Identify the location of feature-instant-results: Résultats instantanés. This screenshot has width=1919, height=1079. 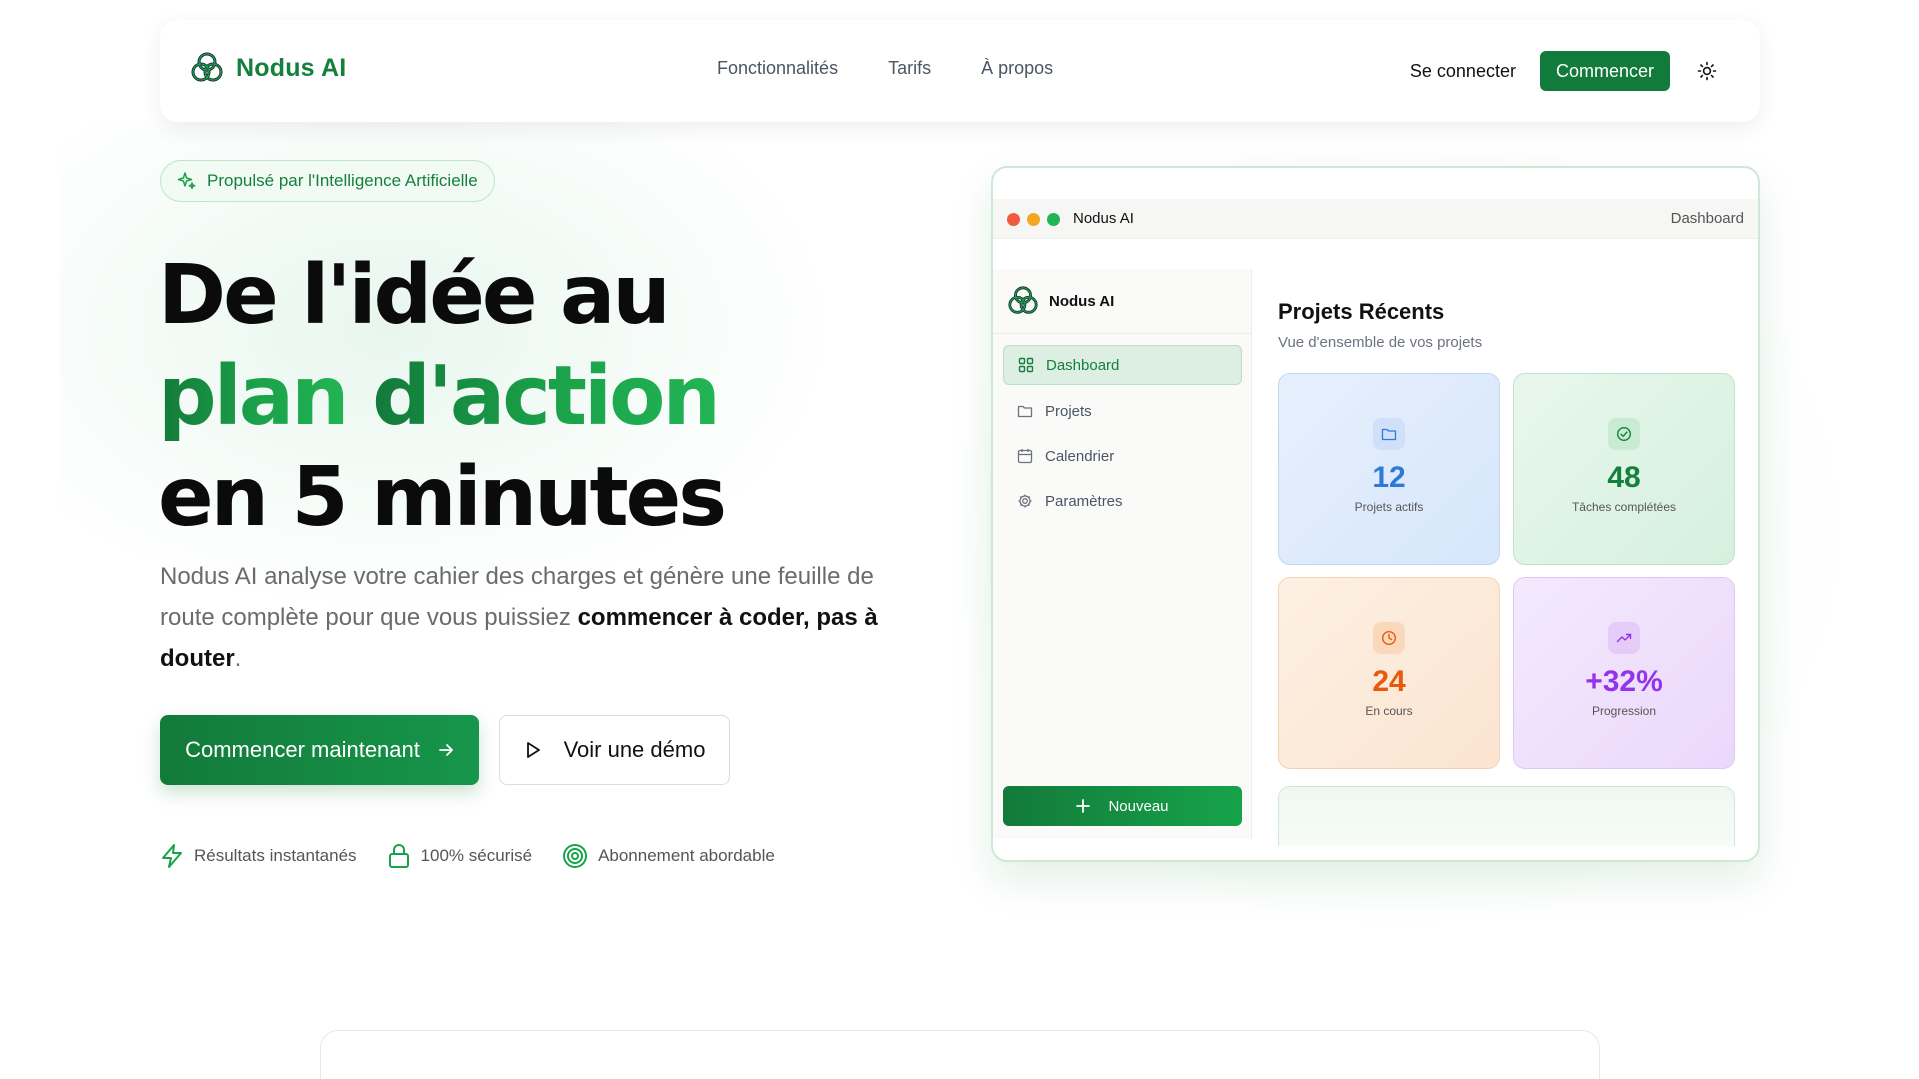
(258, 856).